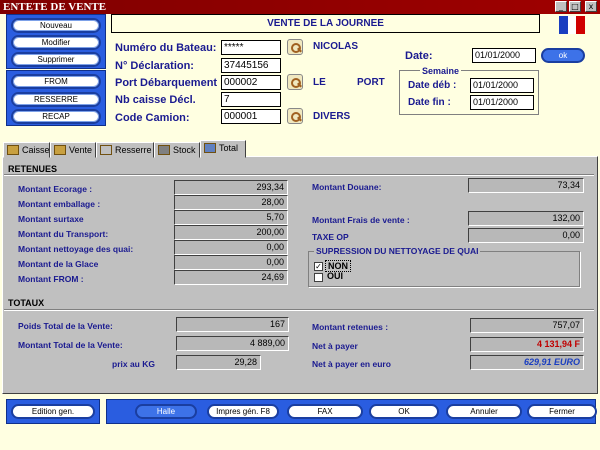 The image size is (600, 450). I want to click on tab-total: Total, so click(223, 149).